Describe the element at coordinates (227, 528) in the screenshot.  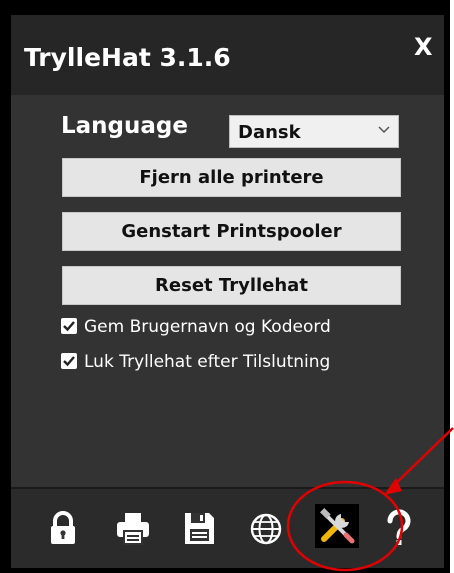
I see `bottom-toolbar` at that location.